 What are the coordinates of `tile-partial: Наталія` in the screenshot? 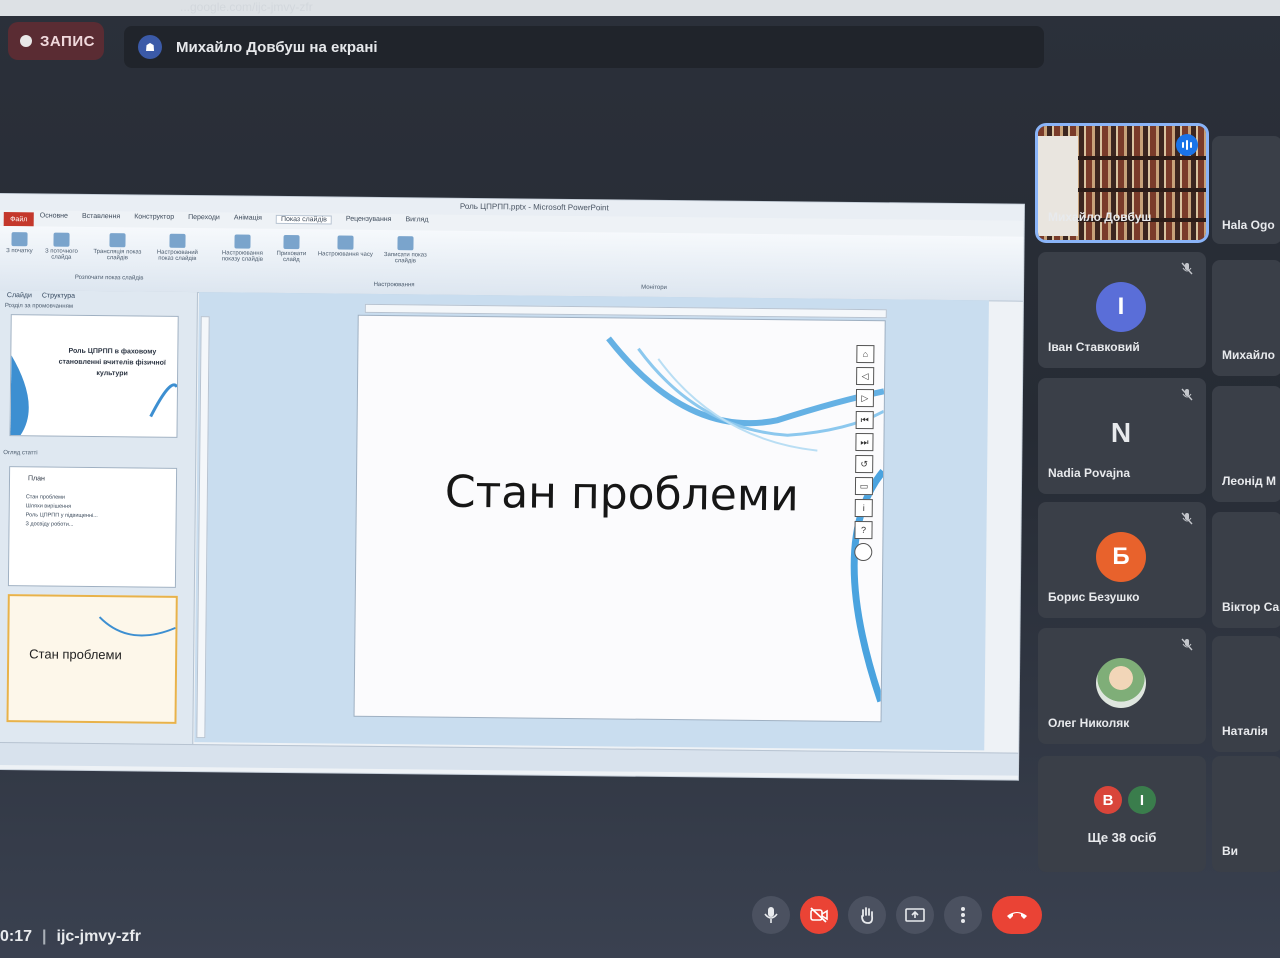 It's located at (1246, 694).